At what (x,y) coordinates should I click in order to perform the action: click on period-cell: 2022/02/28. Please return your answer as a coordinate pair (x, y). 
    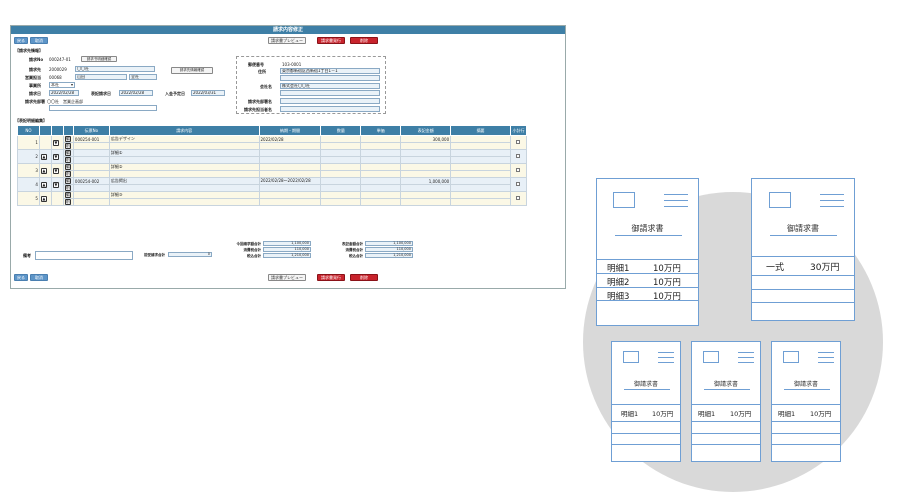
    Looking at the image, I should click on (290, 139).